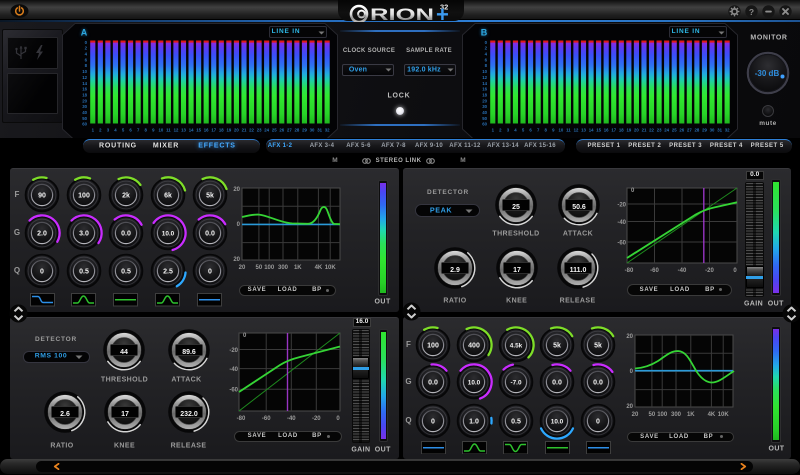 The width and height of the screenshot is (800, 475). Describe the element at coordinates (659, 129) in the screenshot. I see `svg-text: 23` at that location.